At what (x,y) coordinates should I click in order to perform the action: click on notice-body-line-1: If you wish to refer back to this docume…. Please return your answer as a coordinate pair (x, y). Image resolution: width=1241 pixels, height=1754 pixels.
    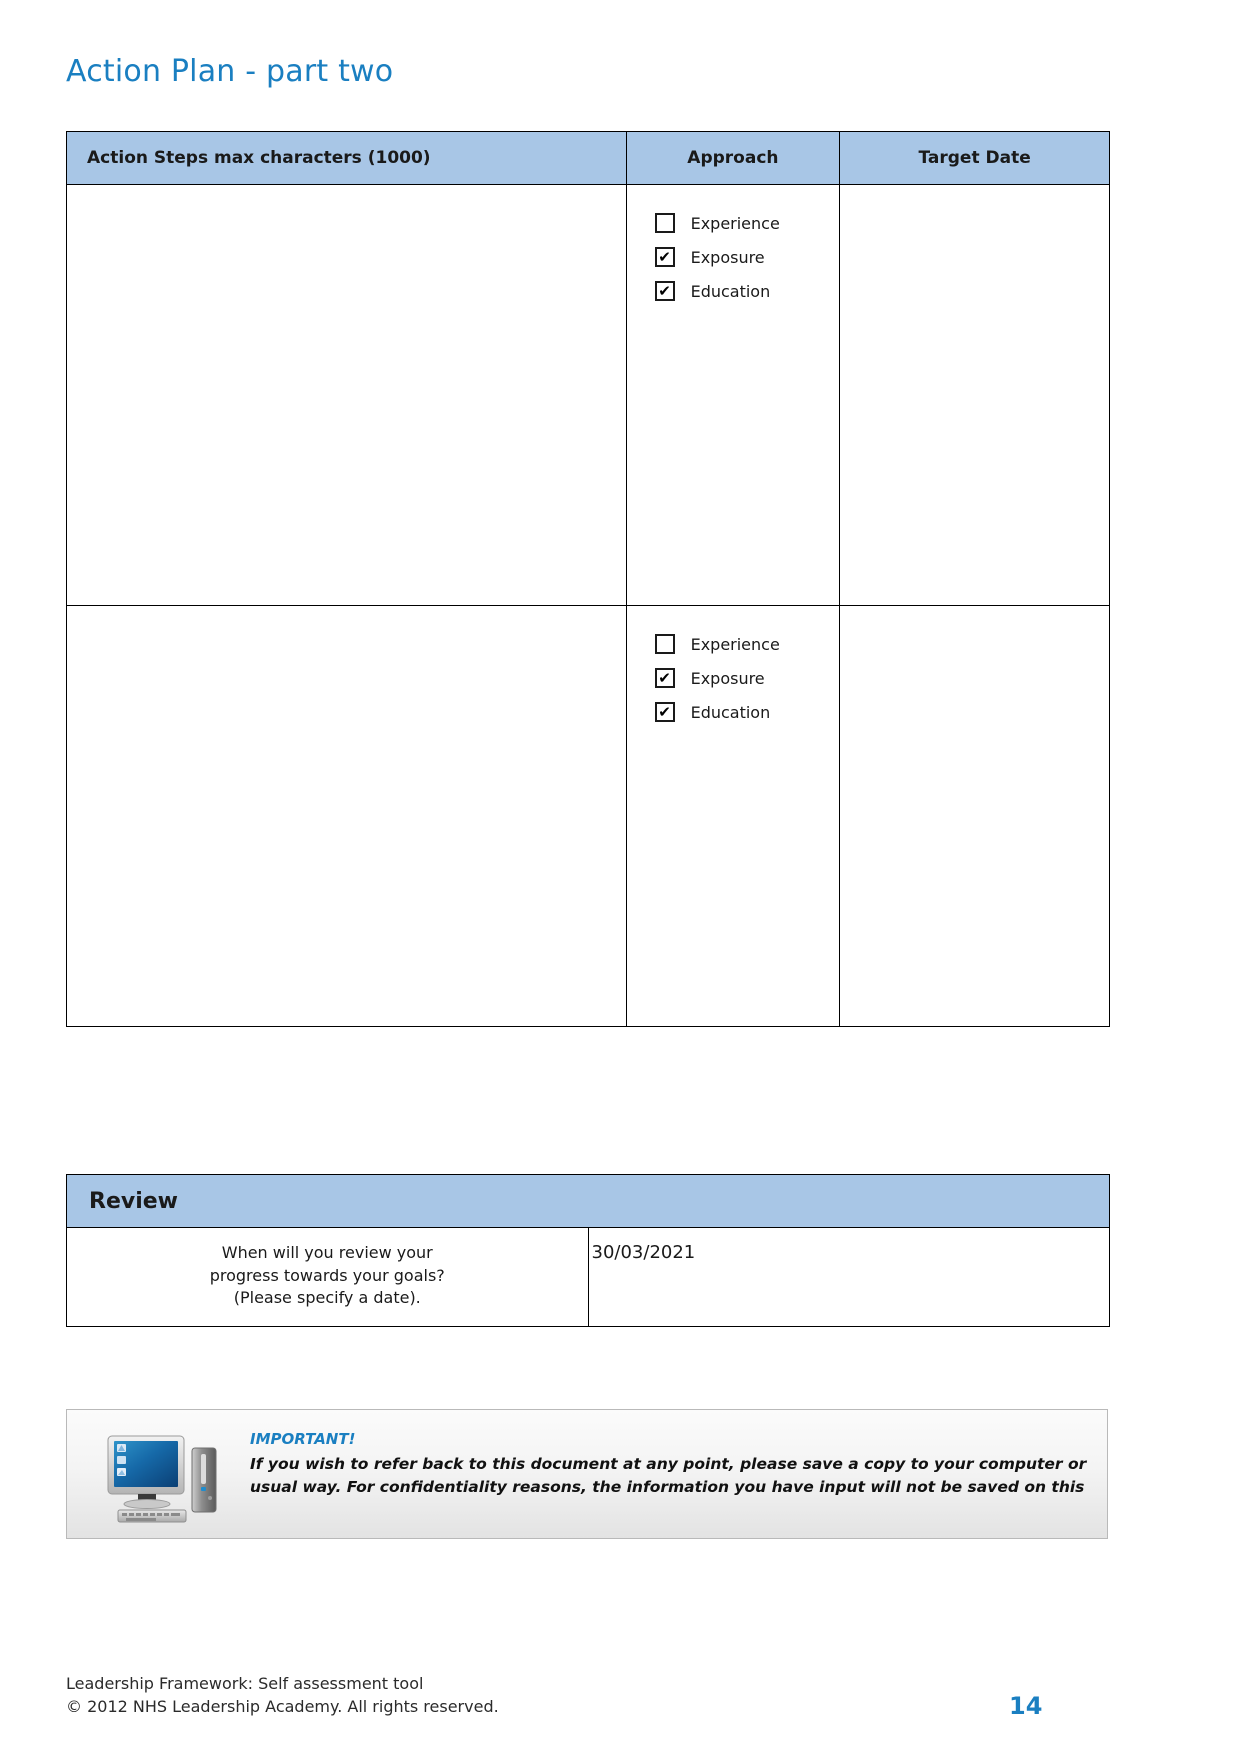
    Looking at the image, I should click on (668, 1464).